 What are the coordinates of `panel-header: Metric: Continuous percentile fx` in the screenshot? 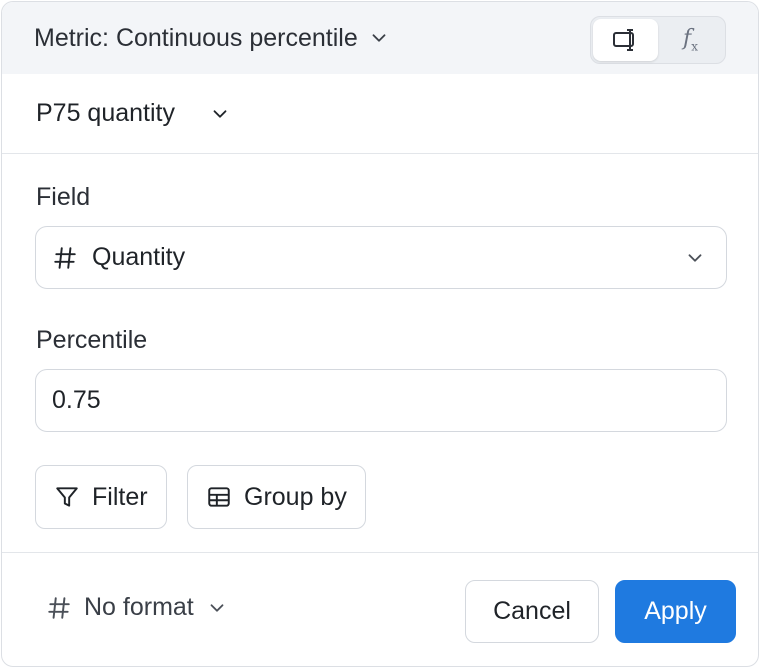 It's located at (380, 38).